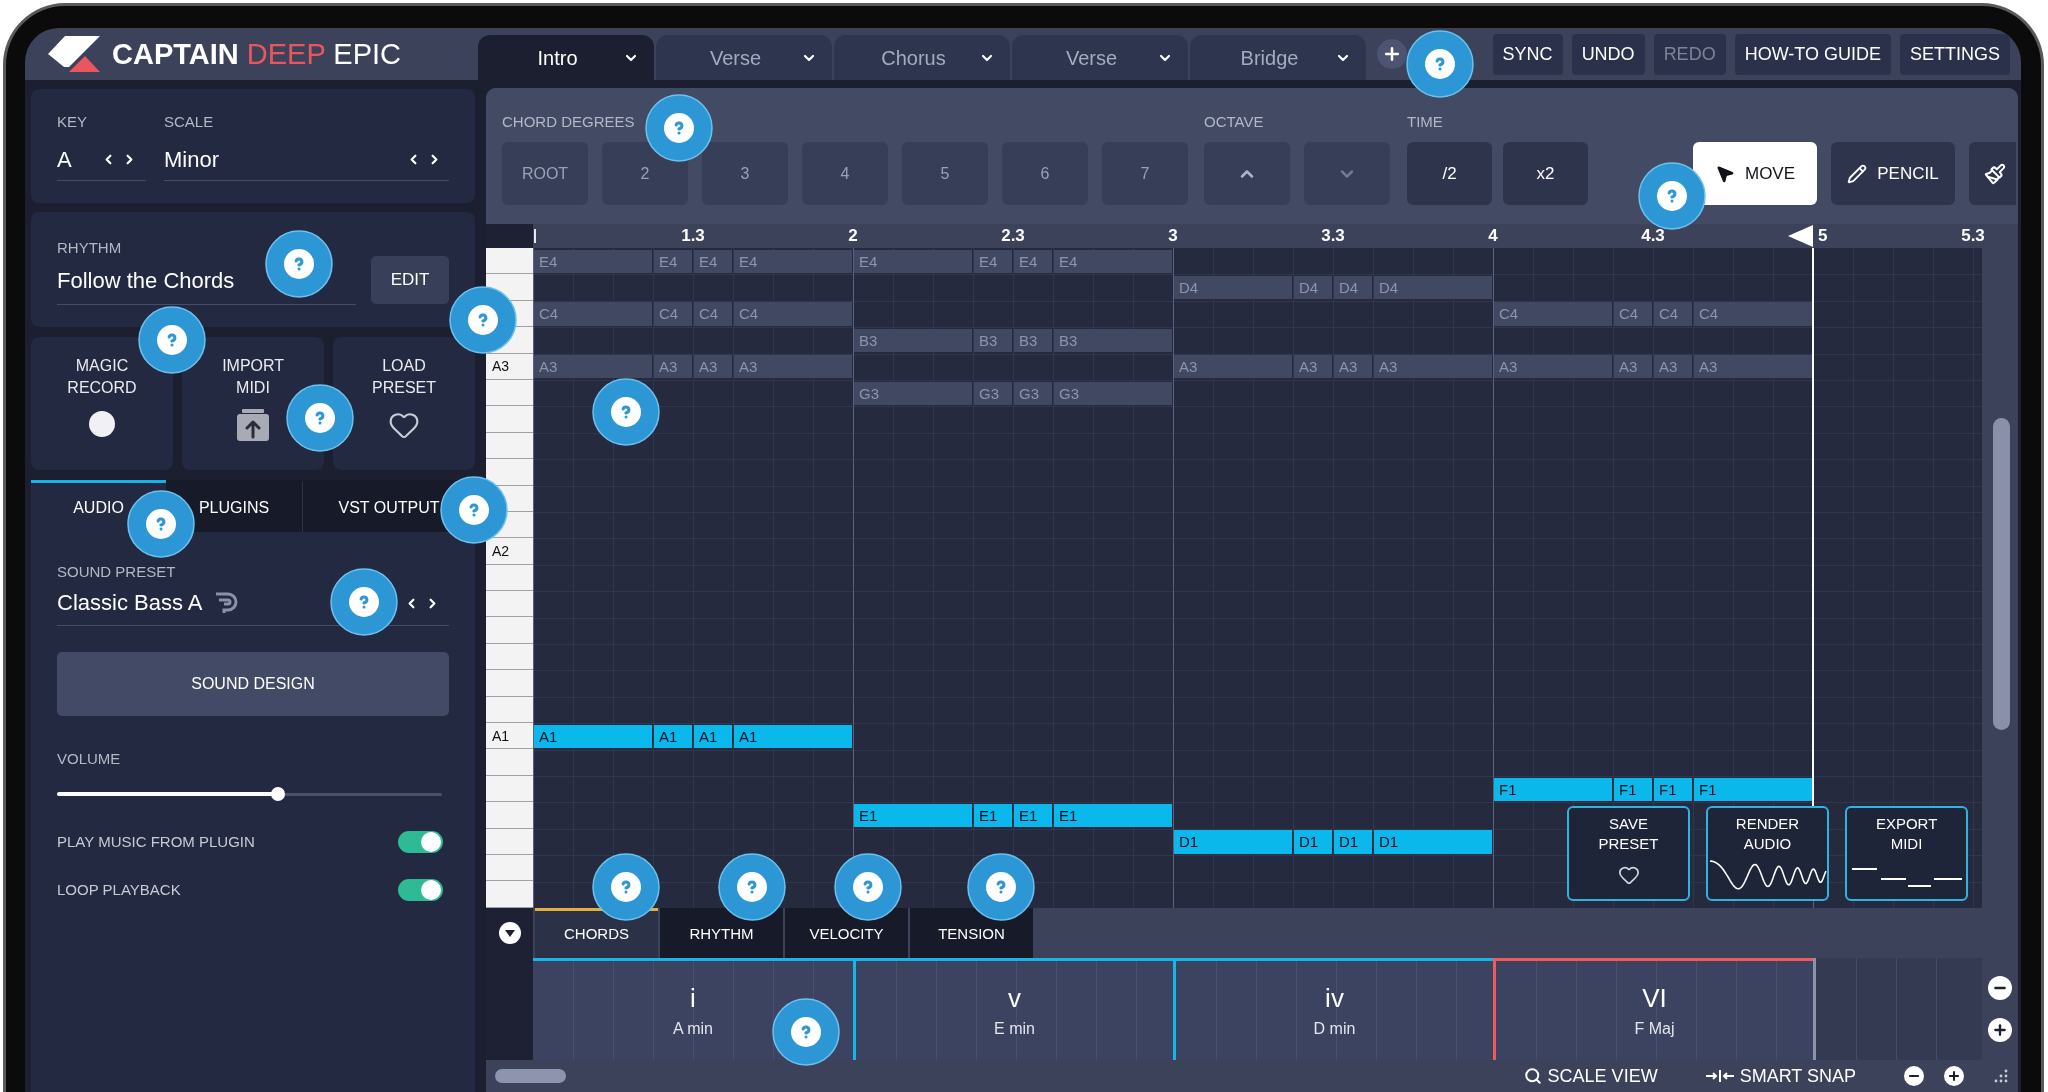  I want to click on section-tab: Intro, so click(566, 57).